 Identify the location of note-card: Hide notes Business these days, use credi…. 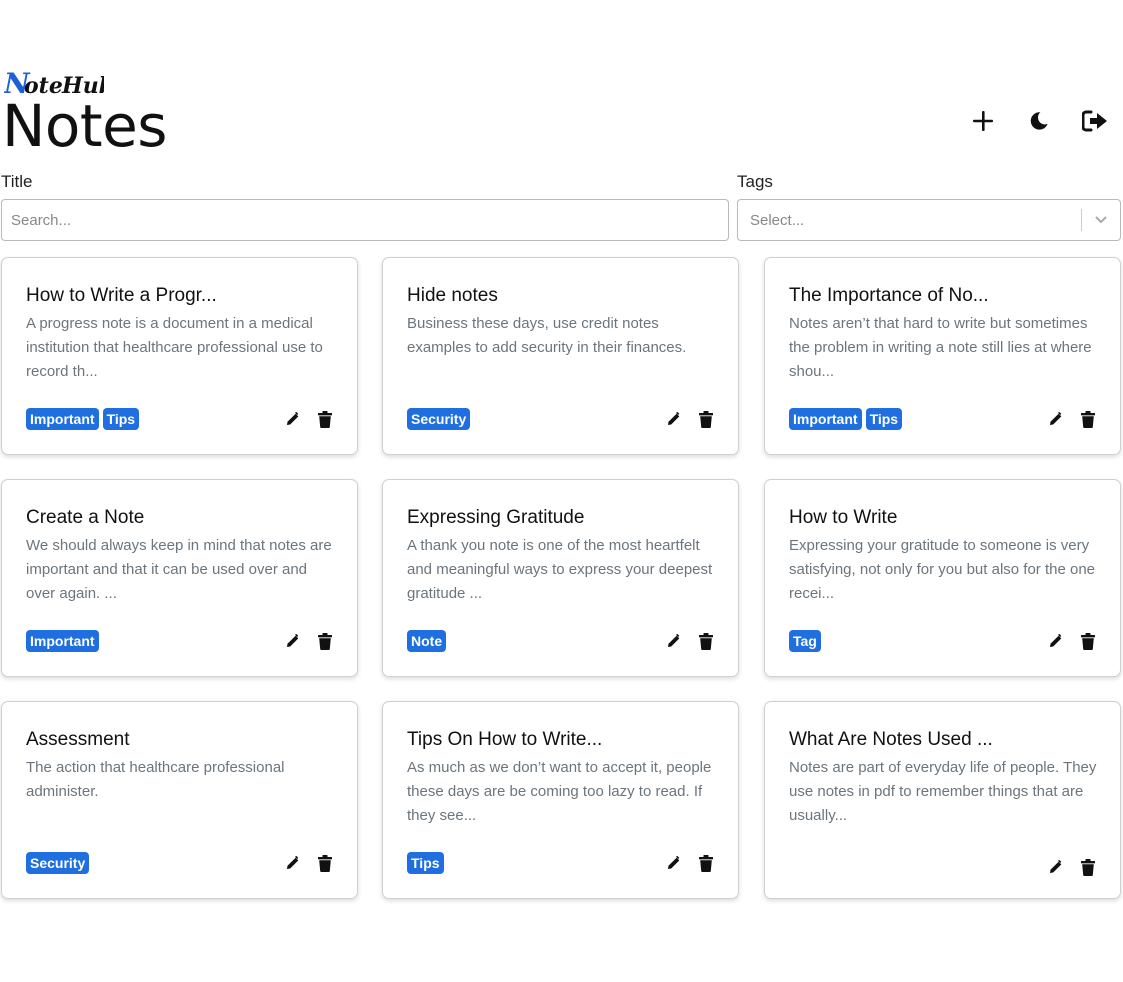
(560, 356).